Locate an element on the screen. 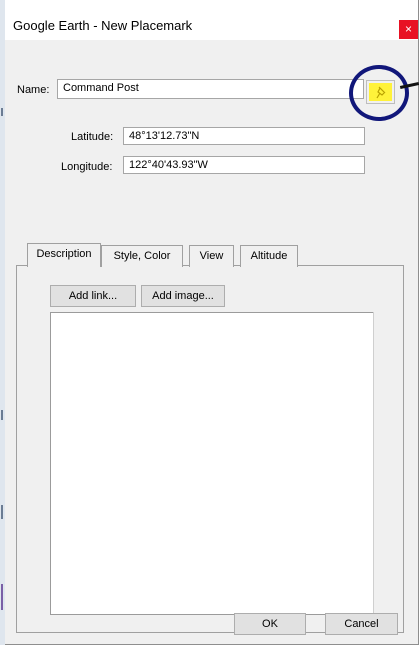 The width and height of the screenshot is (419, 645). cancel-button: Cancel is located at coordinates (361, 624).